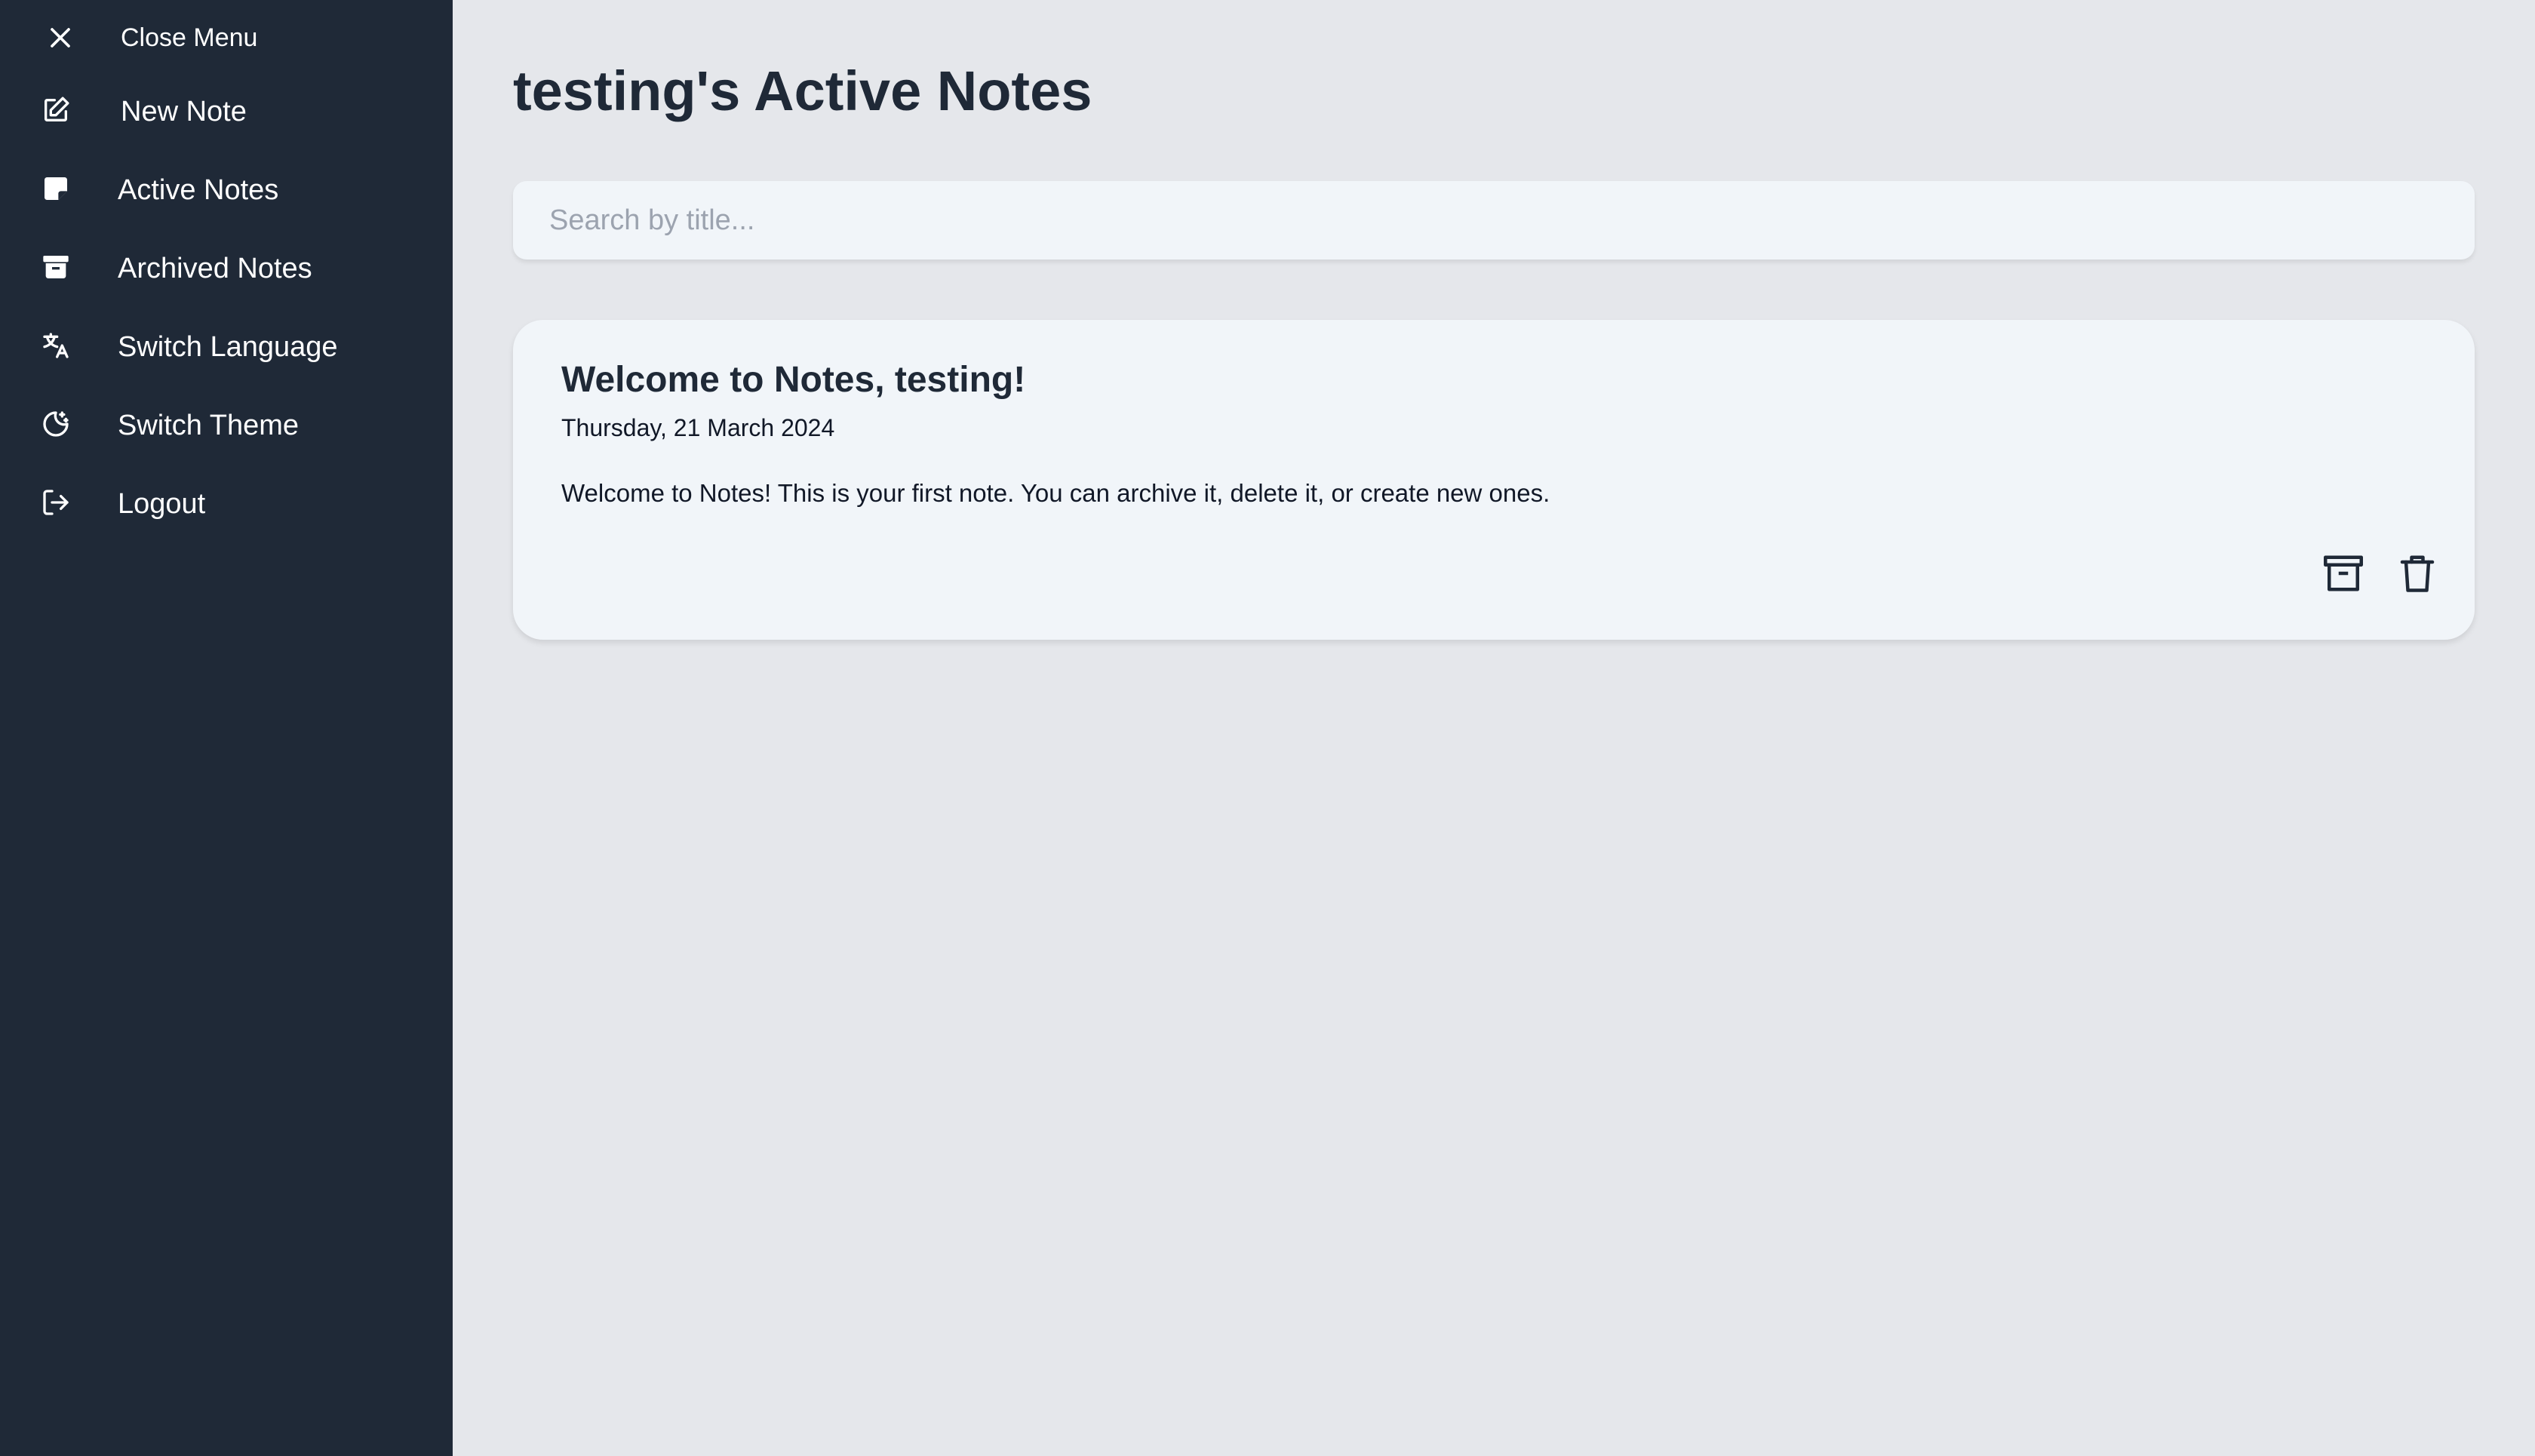  Describe the element at coordinates (189, 37) in the screenshot. I see `close-menu-label: Close Menu` at that location.